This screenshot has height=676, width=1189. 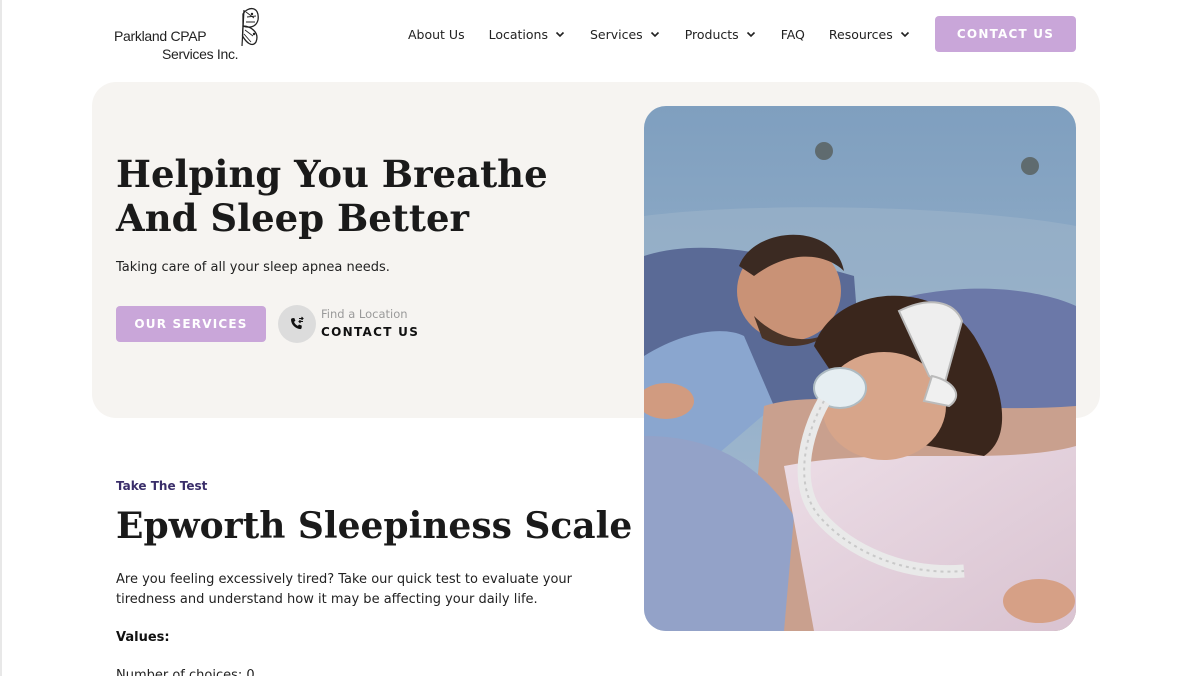 I want to click on values-label: Values:, so click(x=143, y=637).